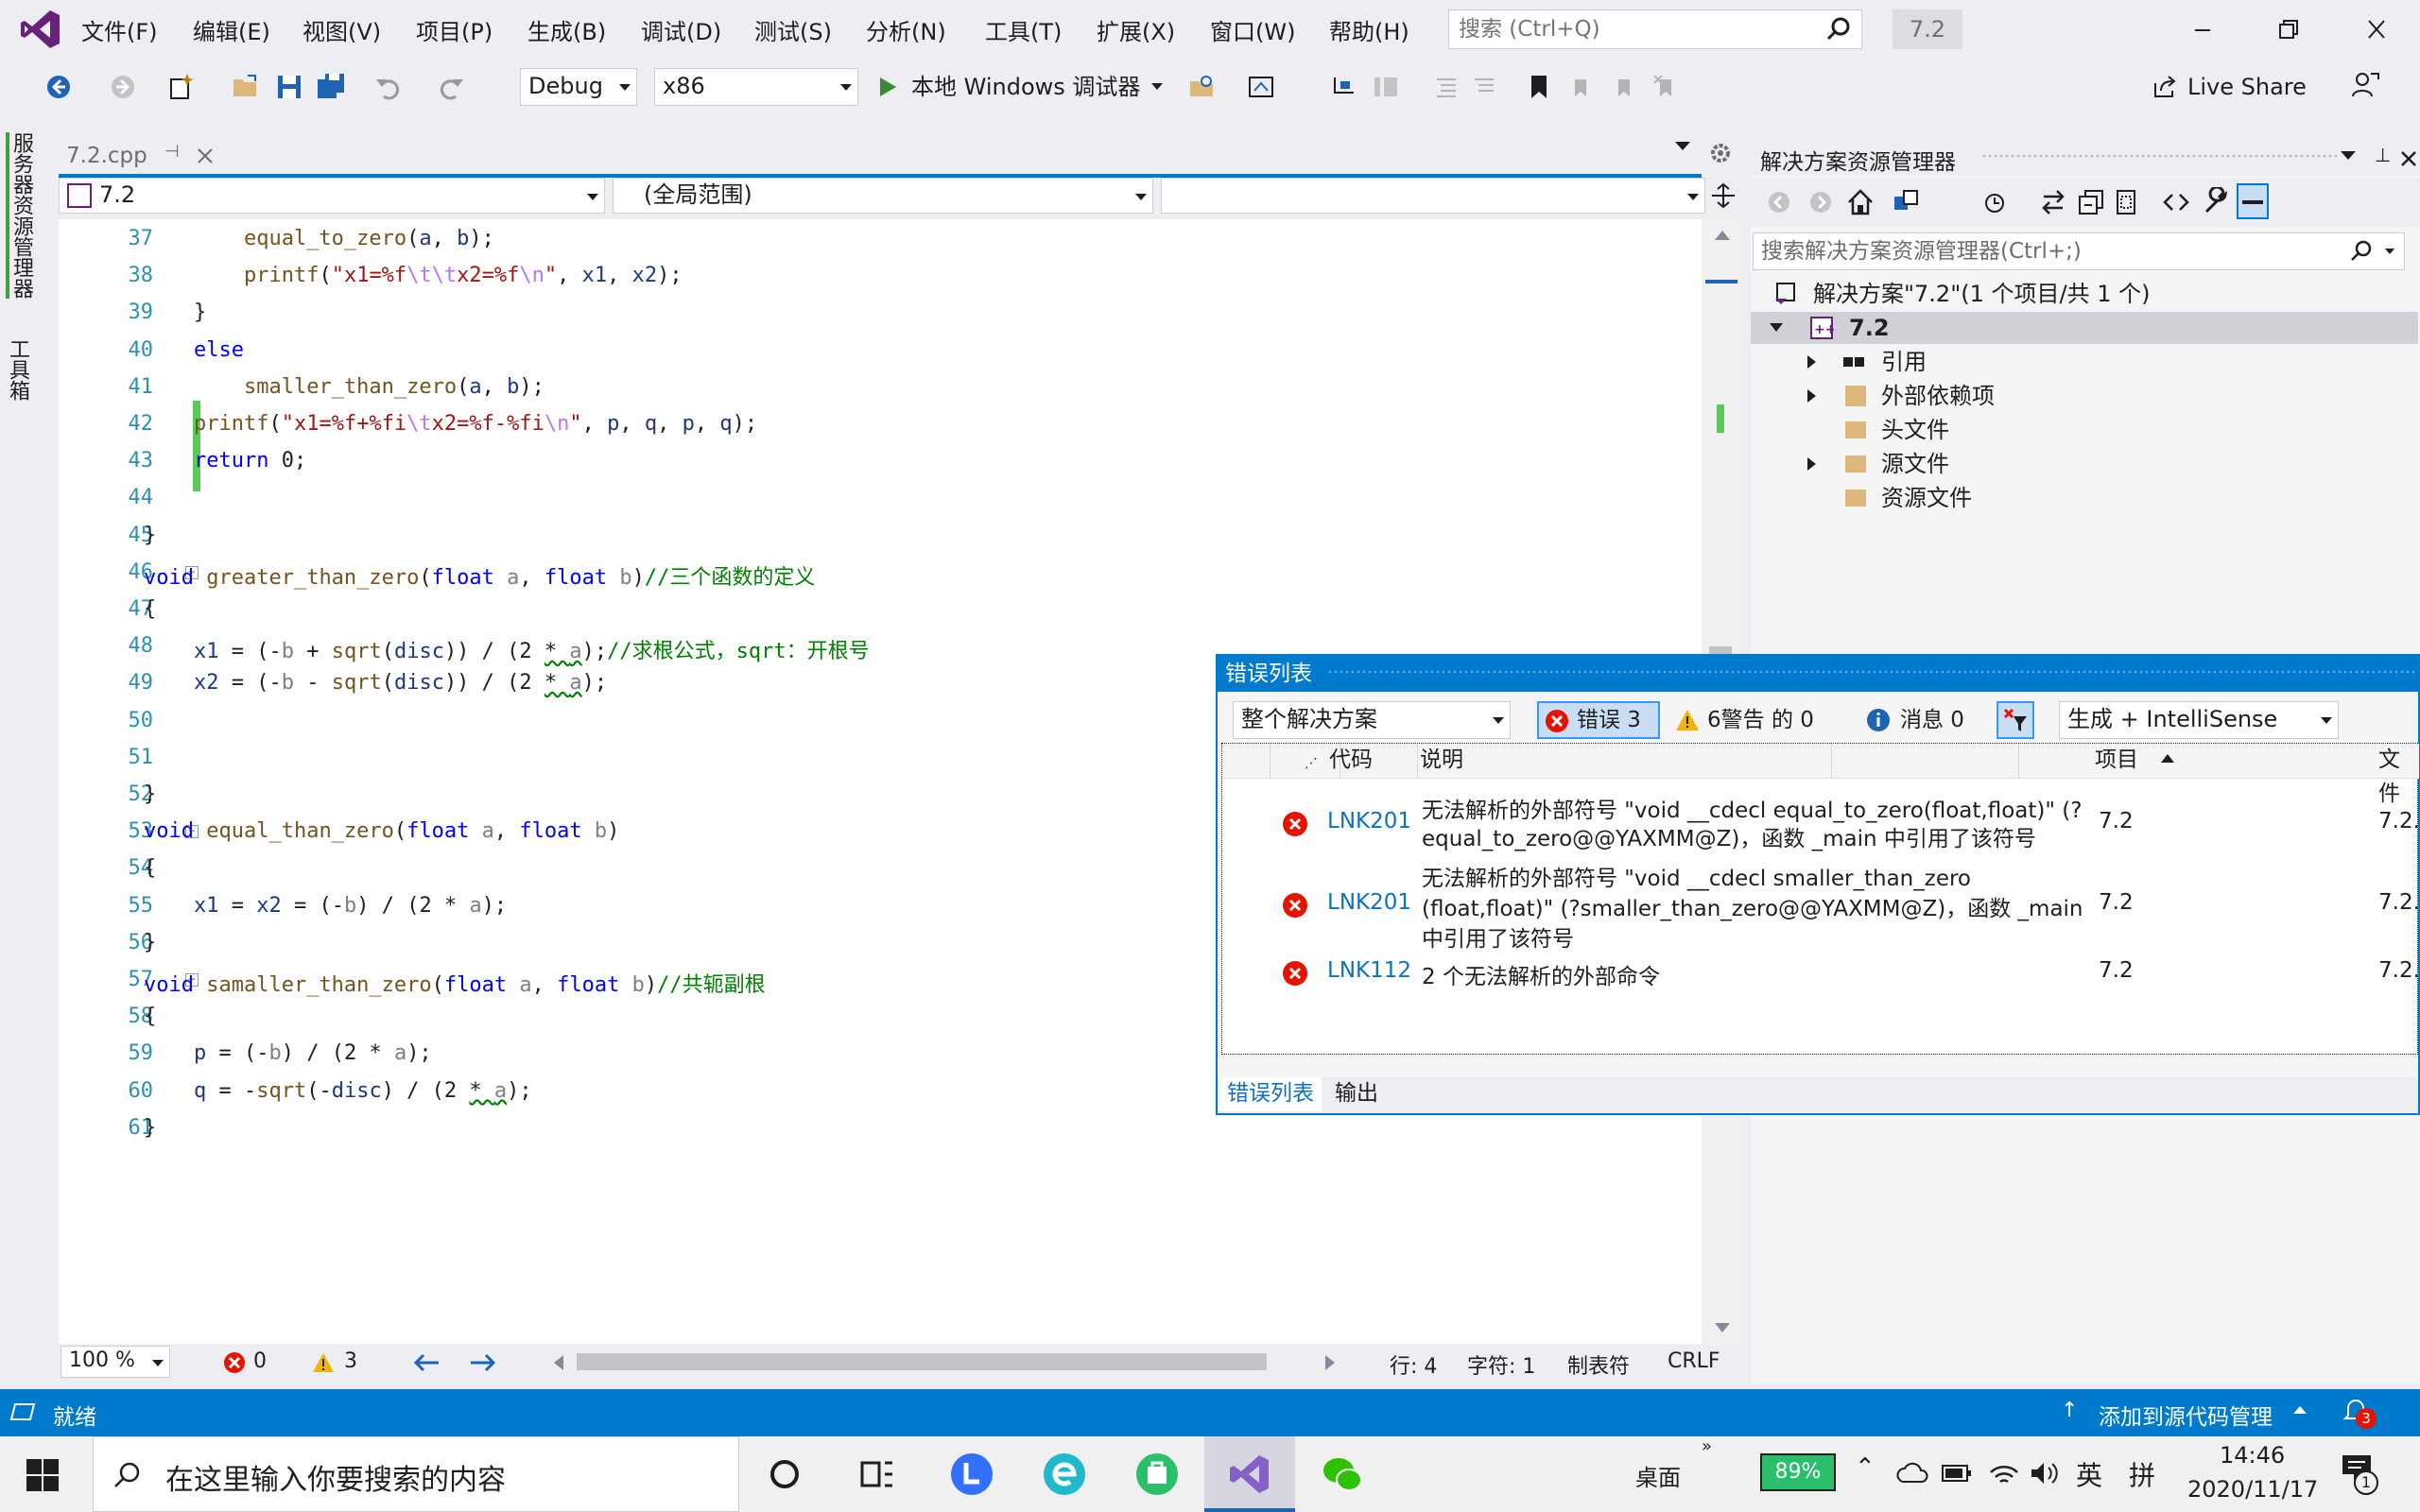  What do you see at coordinates (1634, 29) in the screenshot?
I see `quick-search-input` at bounding box center [1634, 29].